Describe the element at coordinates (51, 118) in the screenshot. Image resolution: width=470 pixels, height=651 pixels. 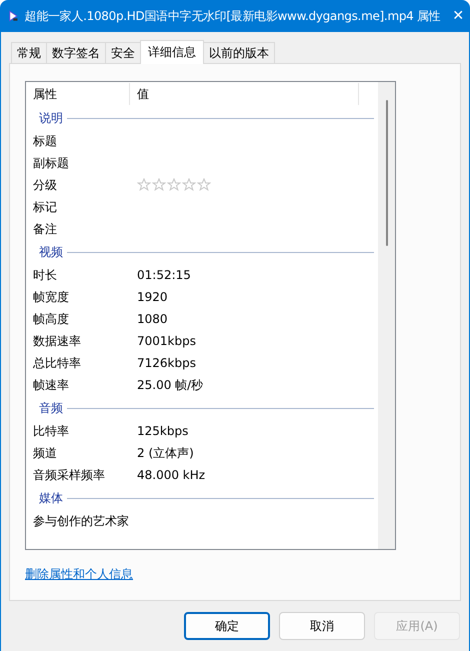
I see `group-header: 说明` at that location.